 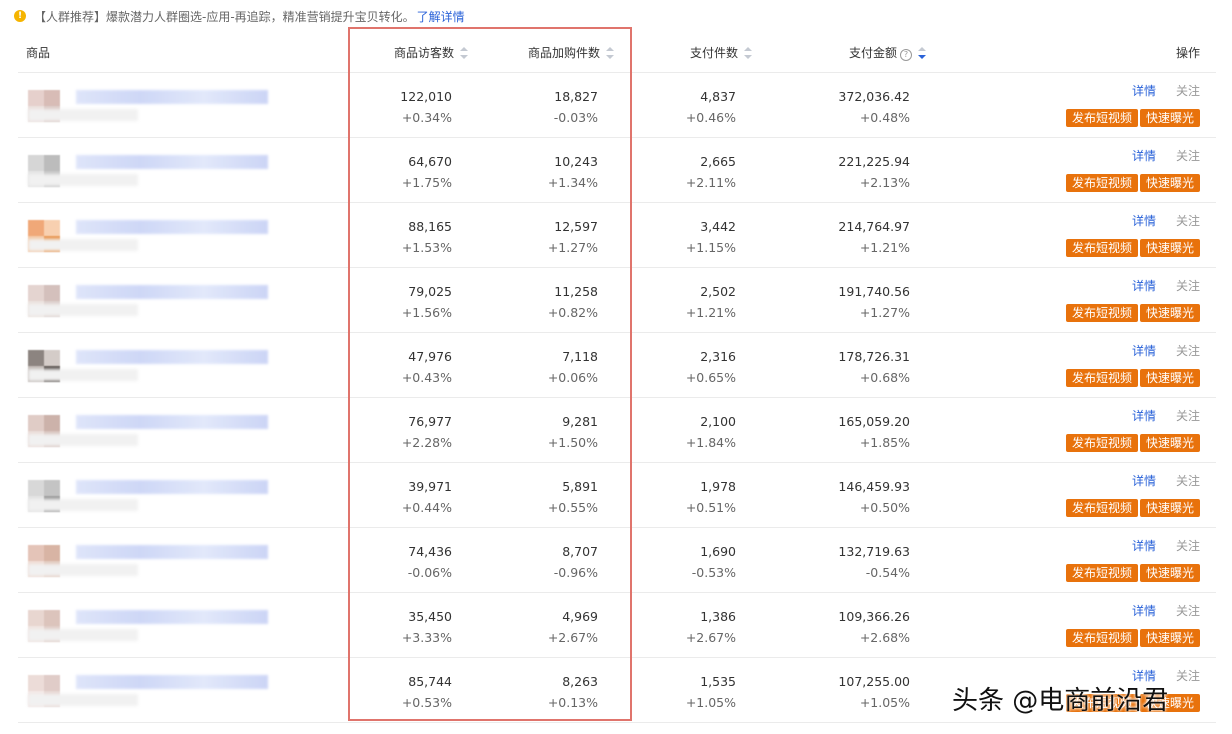 I want to click on visitors-value: 85,744, so click(x=430, y=681).